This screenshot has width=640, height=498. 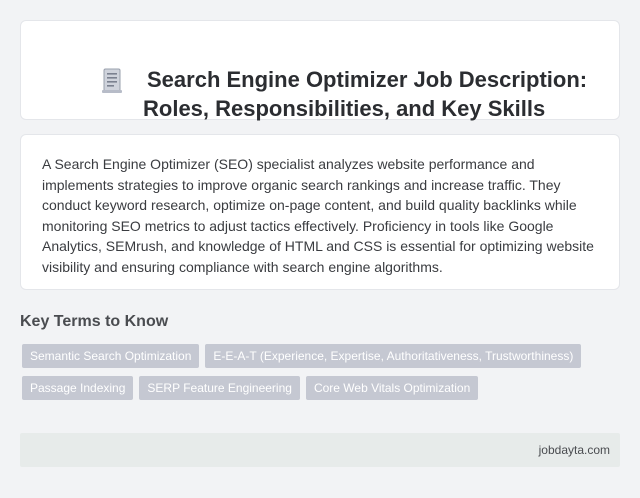 I want to click on tag-core-web-vitals-optimization: Core Web Vitals Optimization, so click(x=392, y=388).